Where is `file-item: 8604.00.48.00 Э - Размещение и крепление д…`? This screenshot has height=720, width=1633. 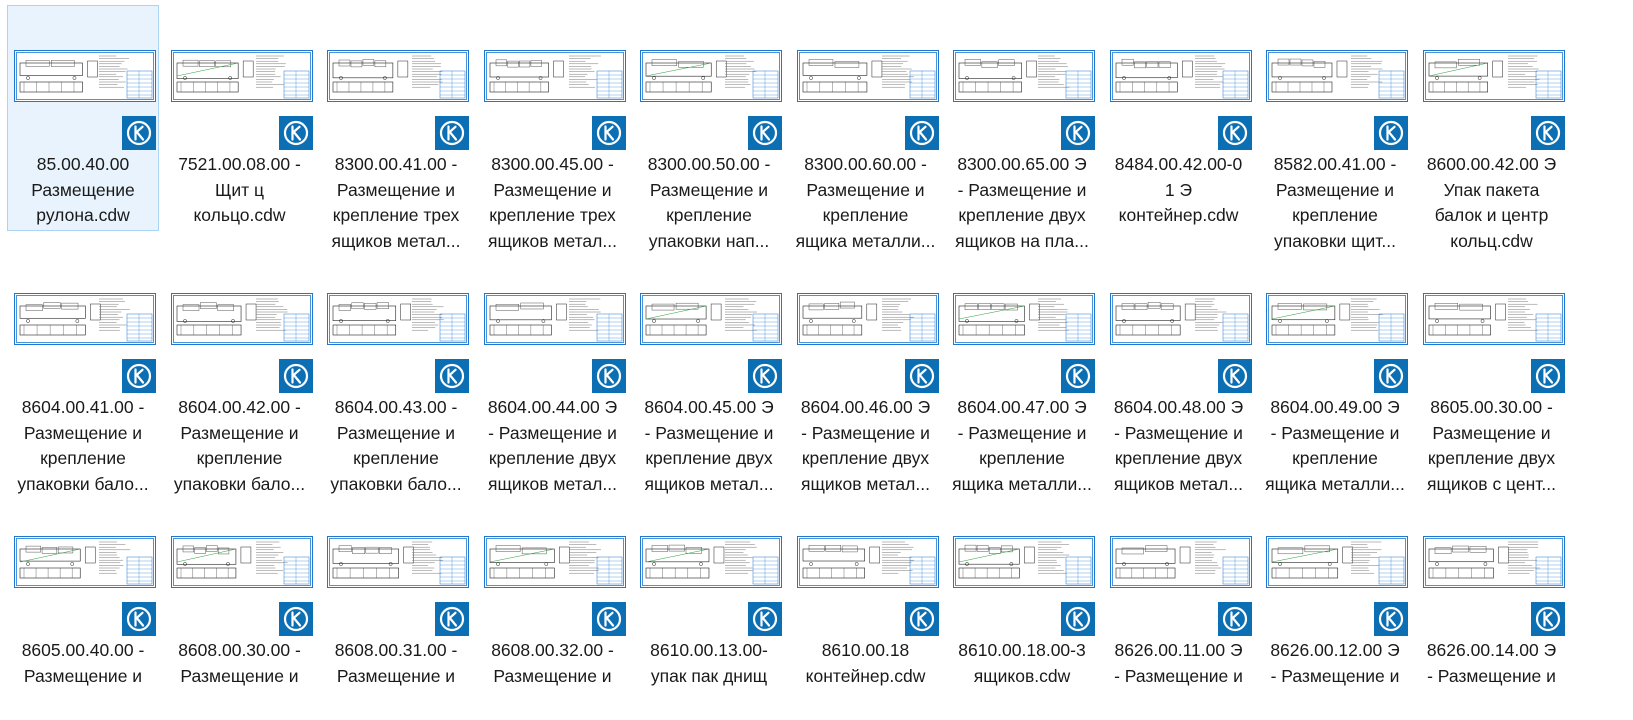
file-item: 8604.00.48.00 Э - Размещение и крепление д… is located at coordinates (1179, 371).